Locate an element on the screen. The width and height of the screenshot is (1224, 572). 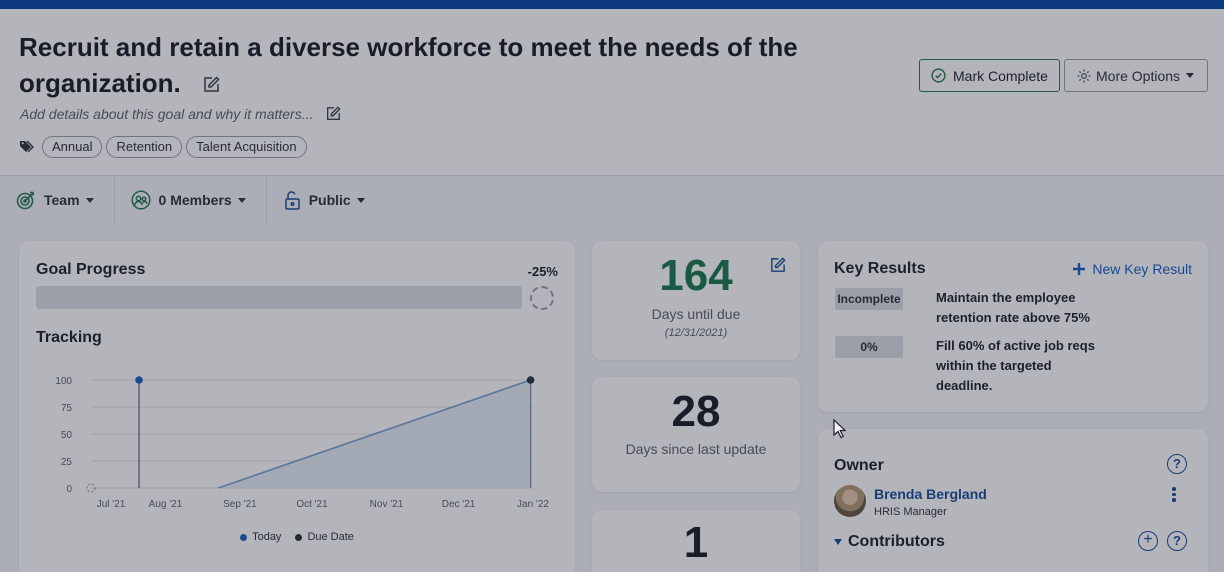
key-result-status: 0% is located at coordinates (869, 347).